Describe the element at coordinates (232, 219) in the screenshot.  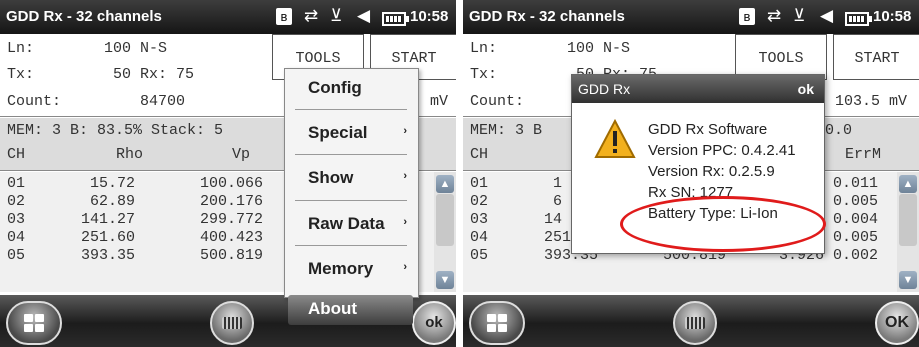
I see `cell-vp: 299.772` at that location.